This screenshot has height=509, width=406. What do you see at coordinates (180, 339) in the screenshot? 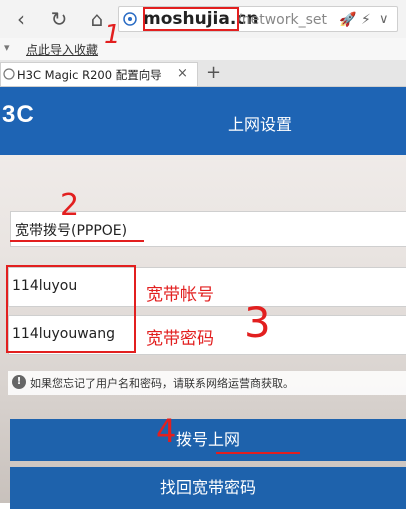
I see `annotation-password-label: 宽带密码` at bounding box center [180, 339].